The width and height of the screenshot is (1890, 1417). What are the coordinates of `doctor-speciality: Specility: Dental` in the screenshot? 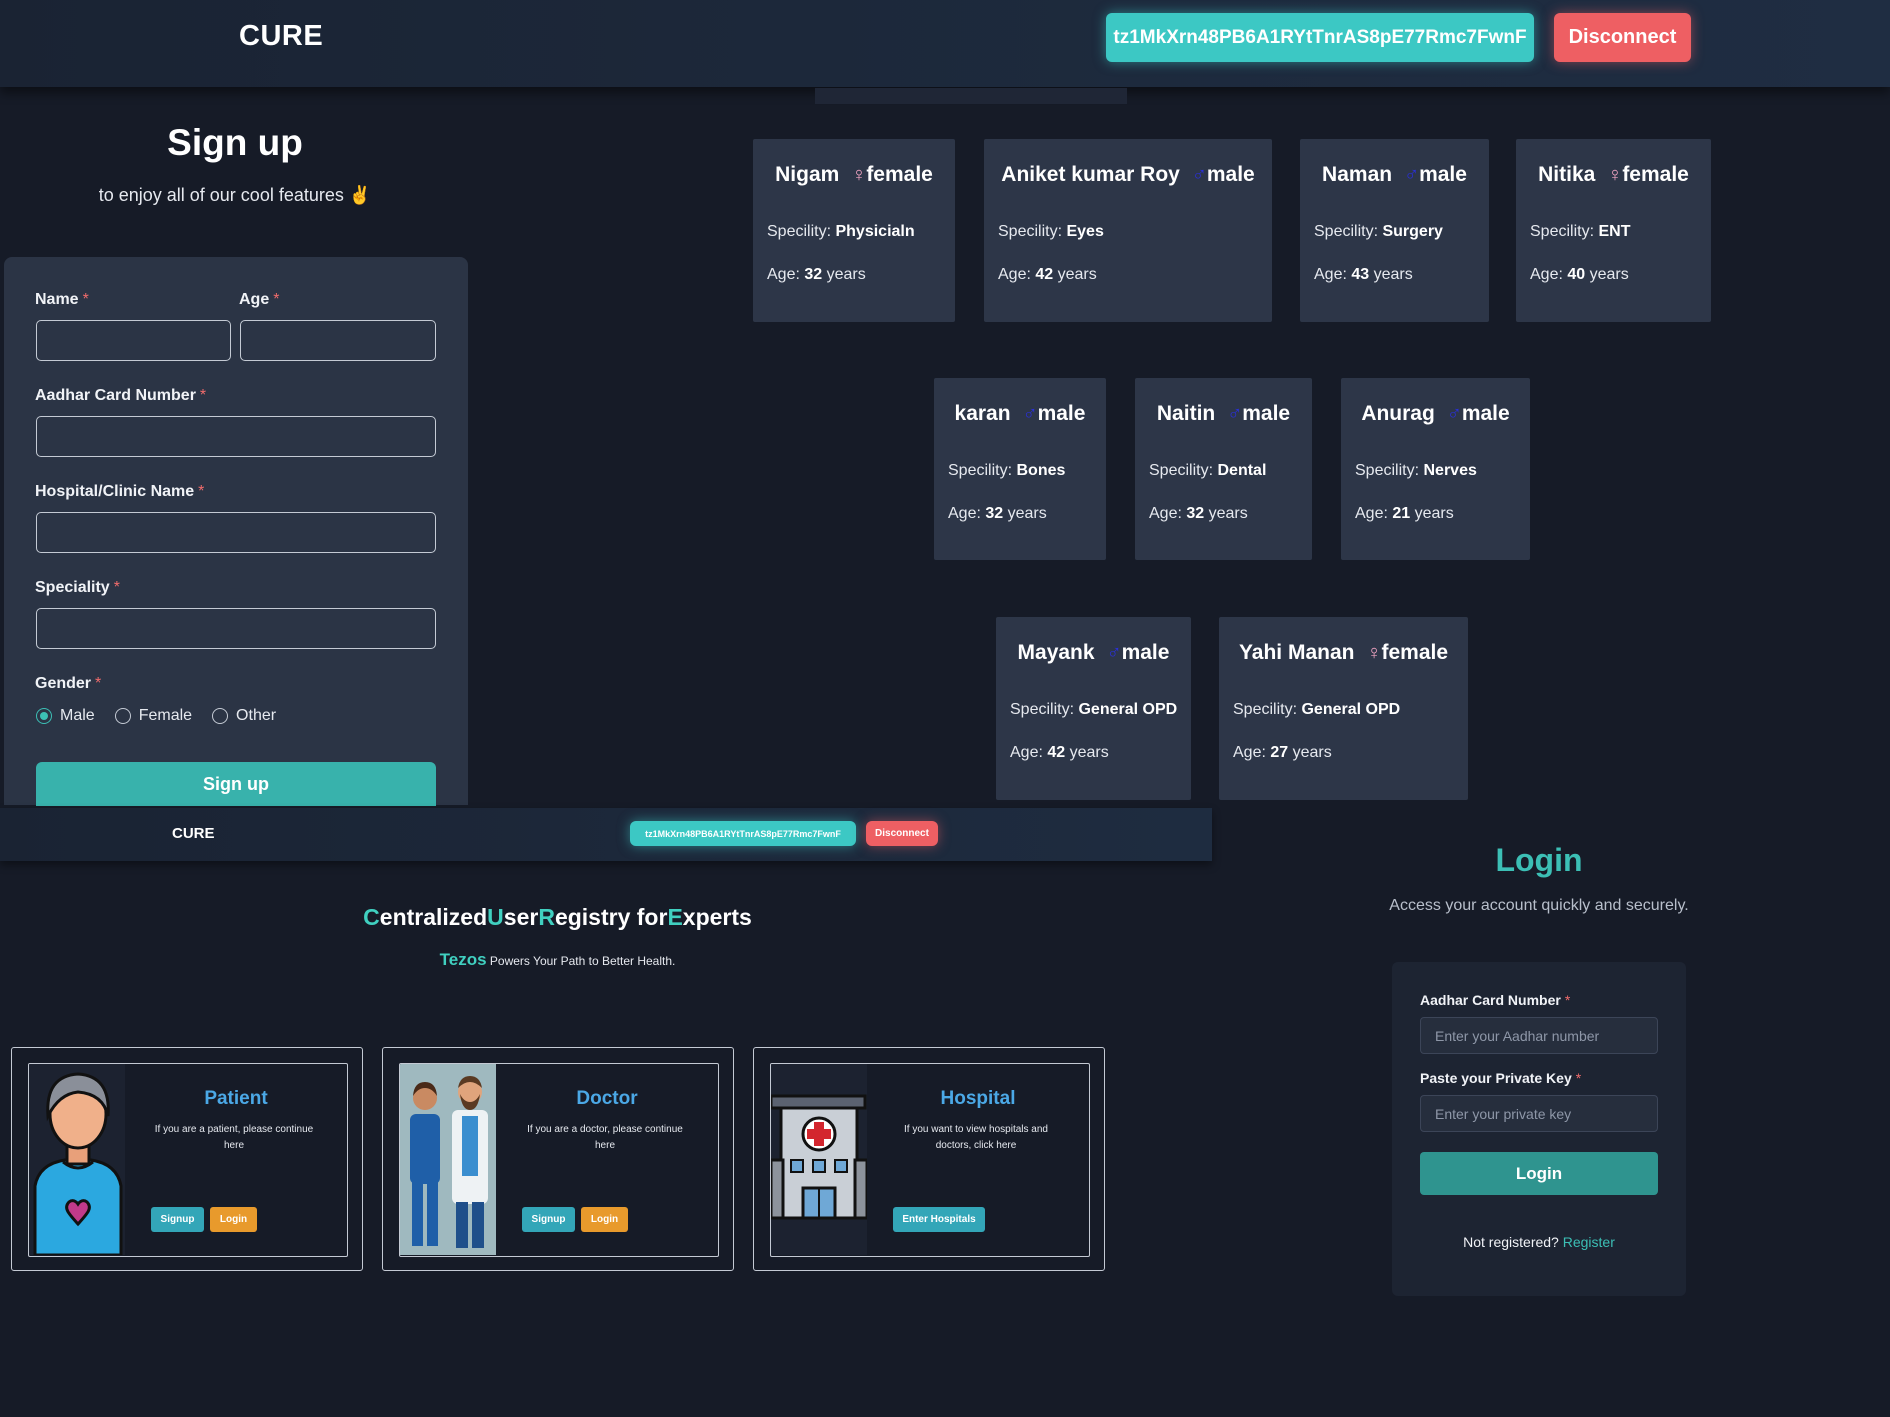 It's located at (1208, 470).